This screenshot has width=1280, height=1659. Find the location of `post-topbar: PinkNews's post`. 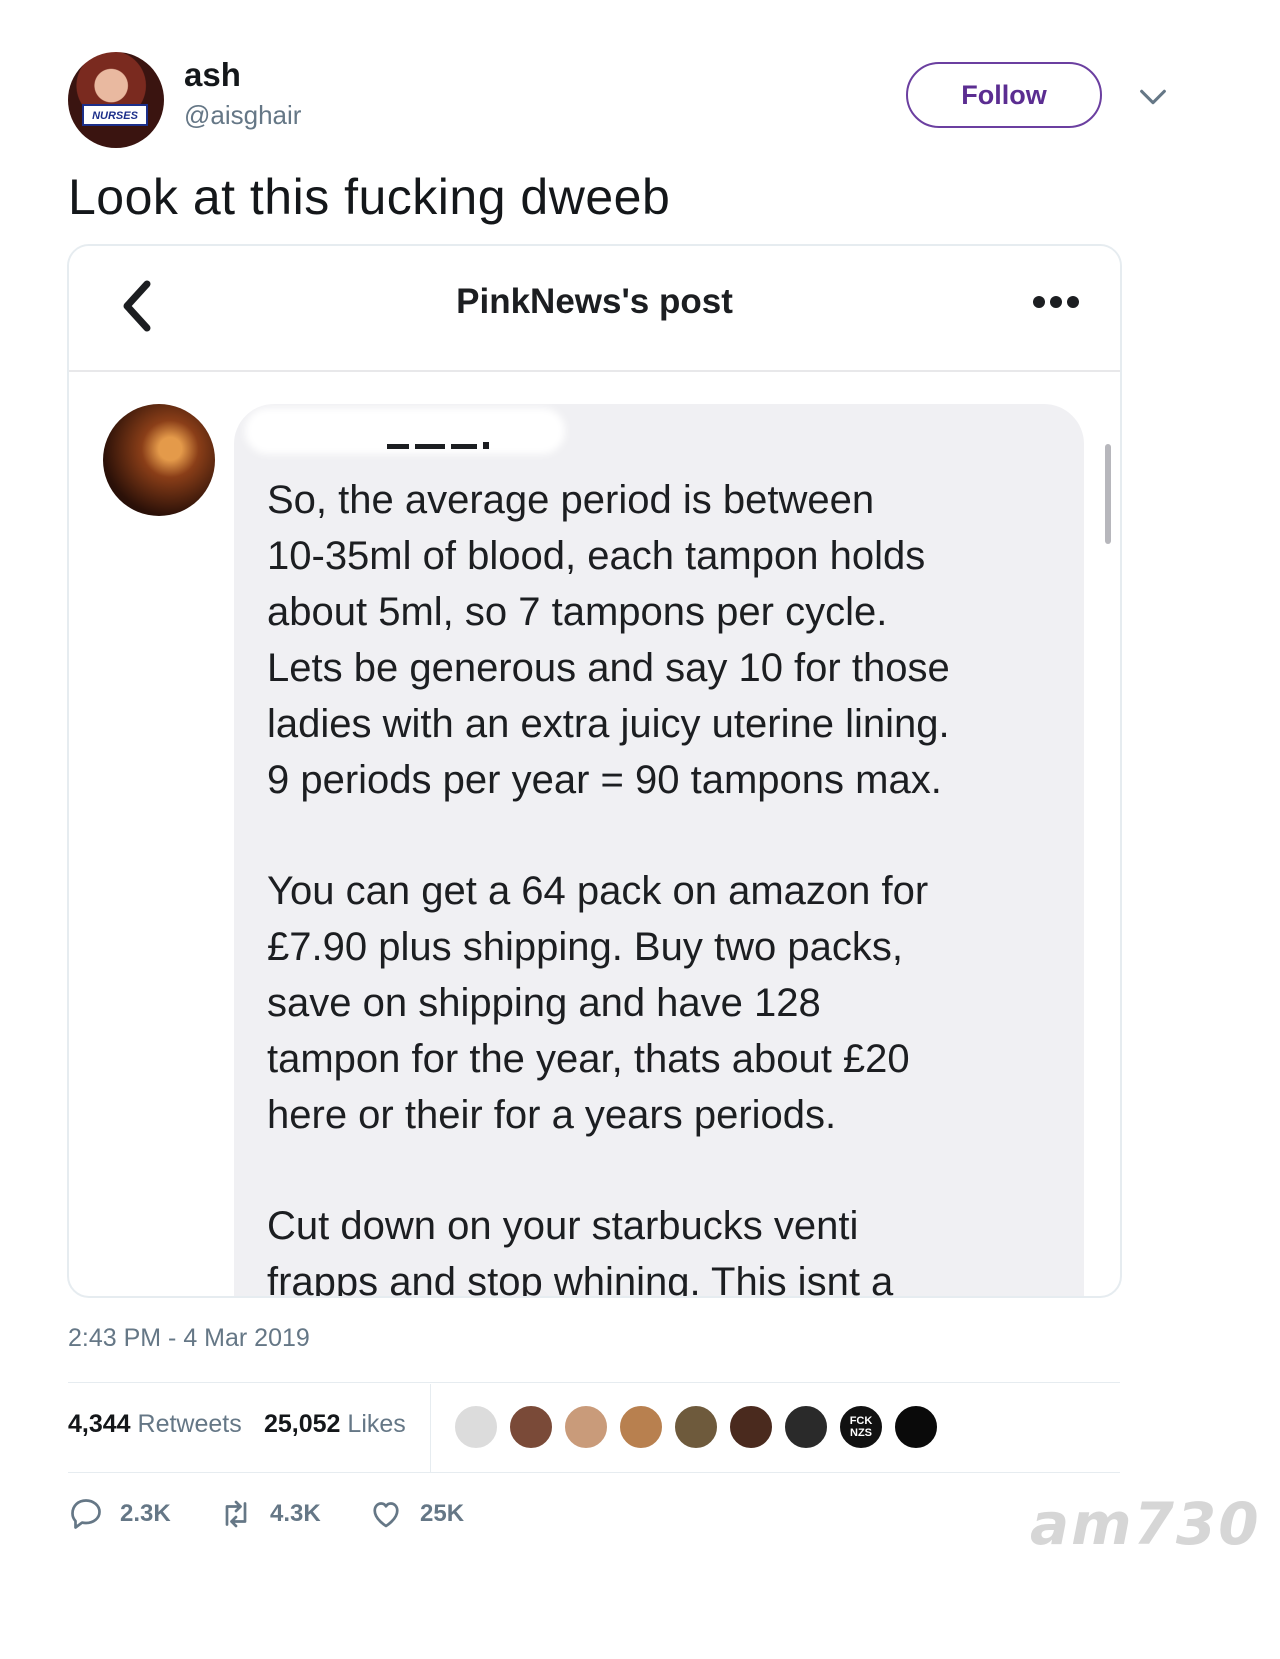

post-topbar: PinkNews's post is located at coordinates (594, 309).